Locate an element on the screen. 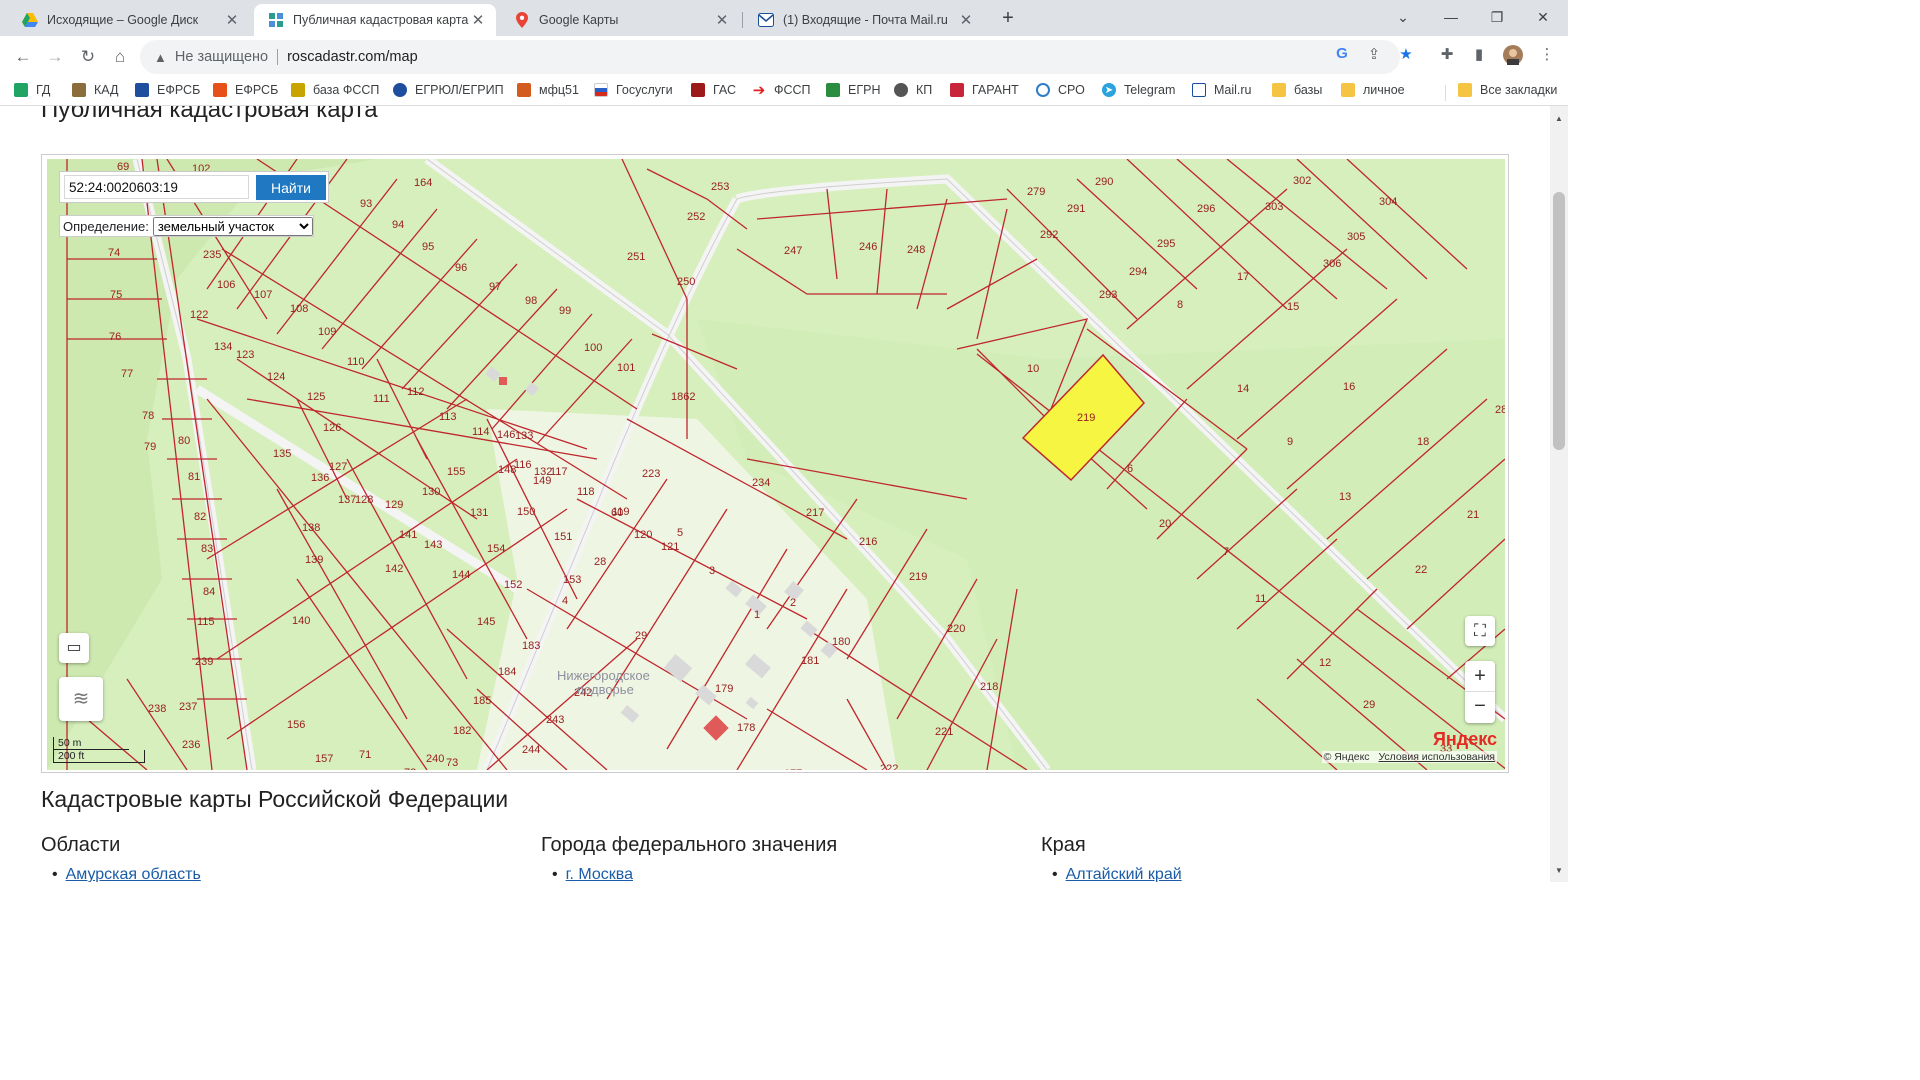 Image resolution: width=1920 pixels, height=1080 pixels. parcel-number: 5 is located at coordinates (680, 533).